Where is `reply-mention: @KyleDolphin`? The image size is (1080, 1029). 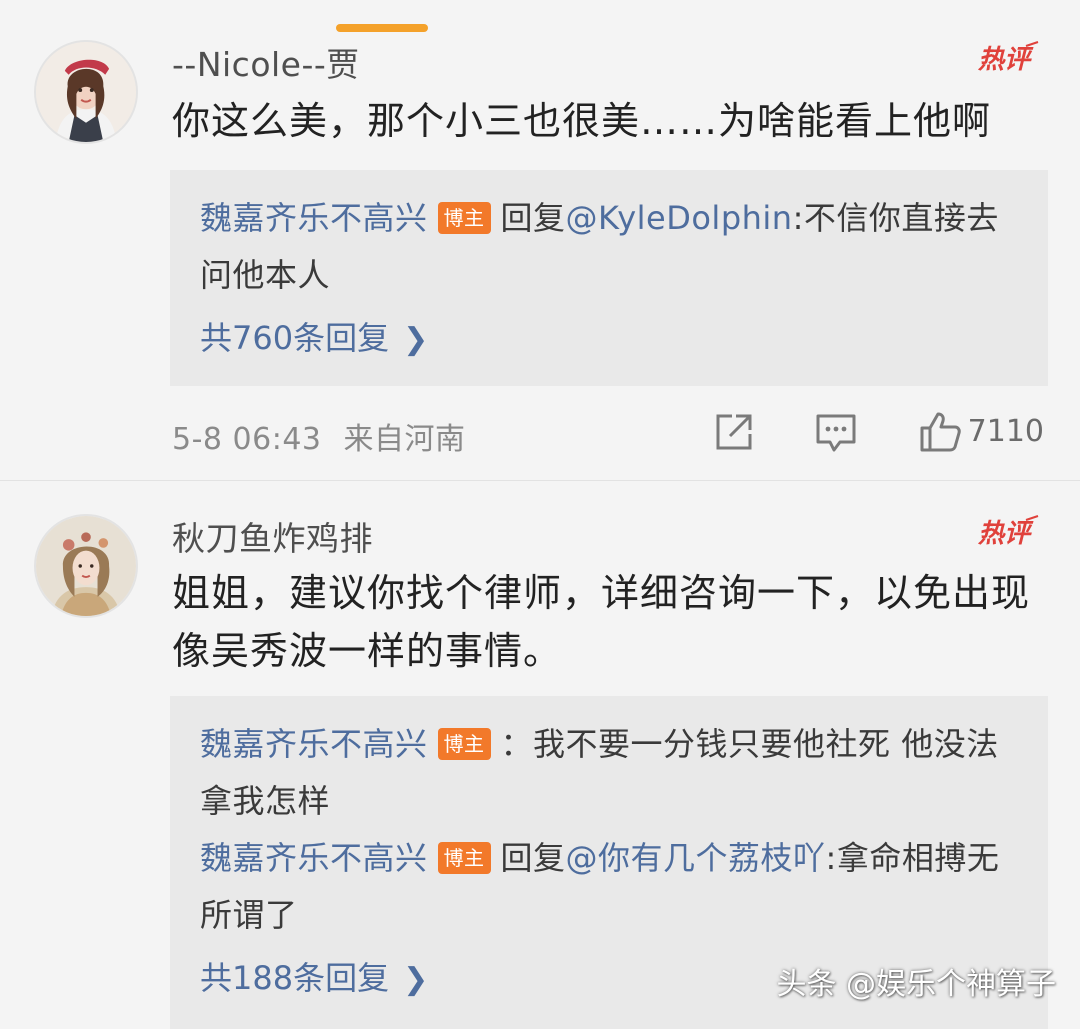 reply-mention: @KyleDolphin is located at coordinates (679, 218).